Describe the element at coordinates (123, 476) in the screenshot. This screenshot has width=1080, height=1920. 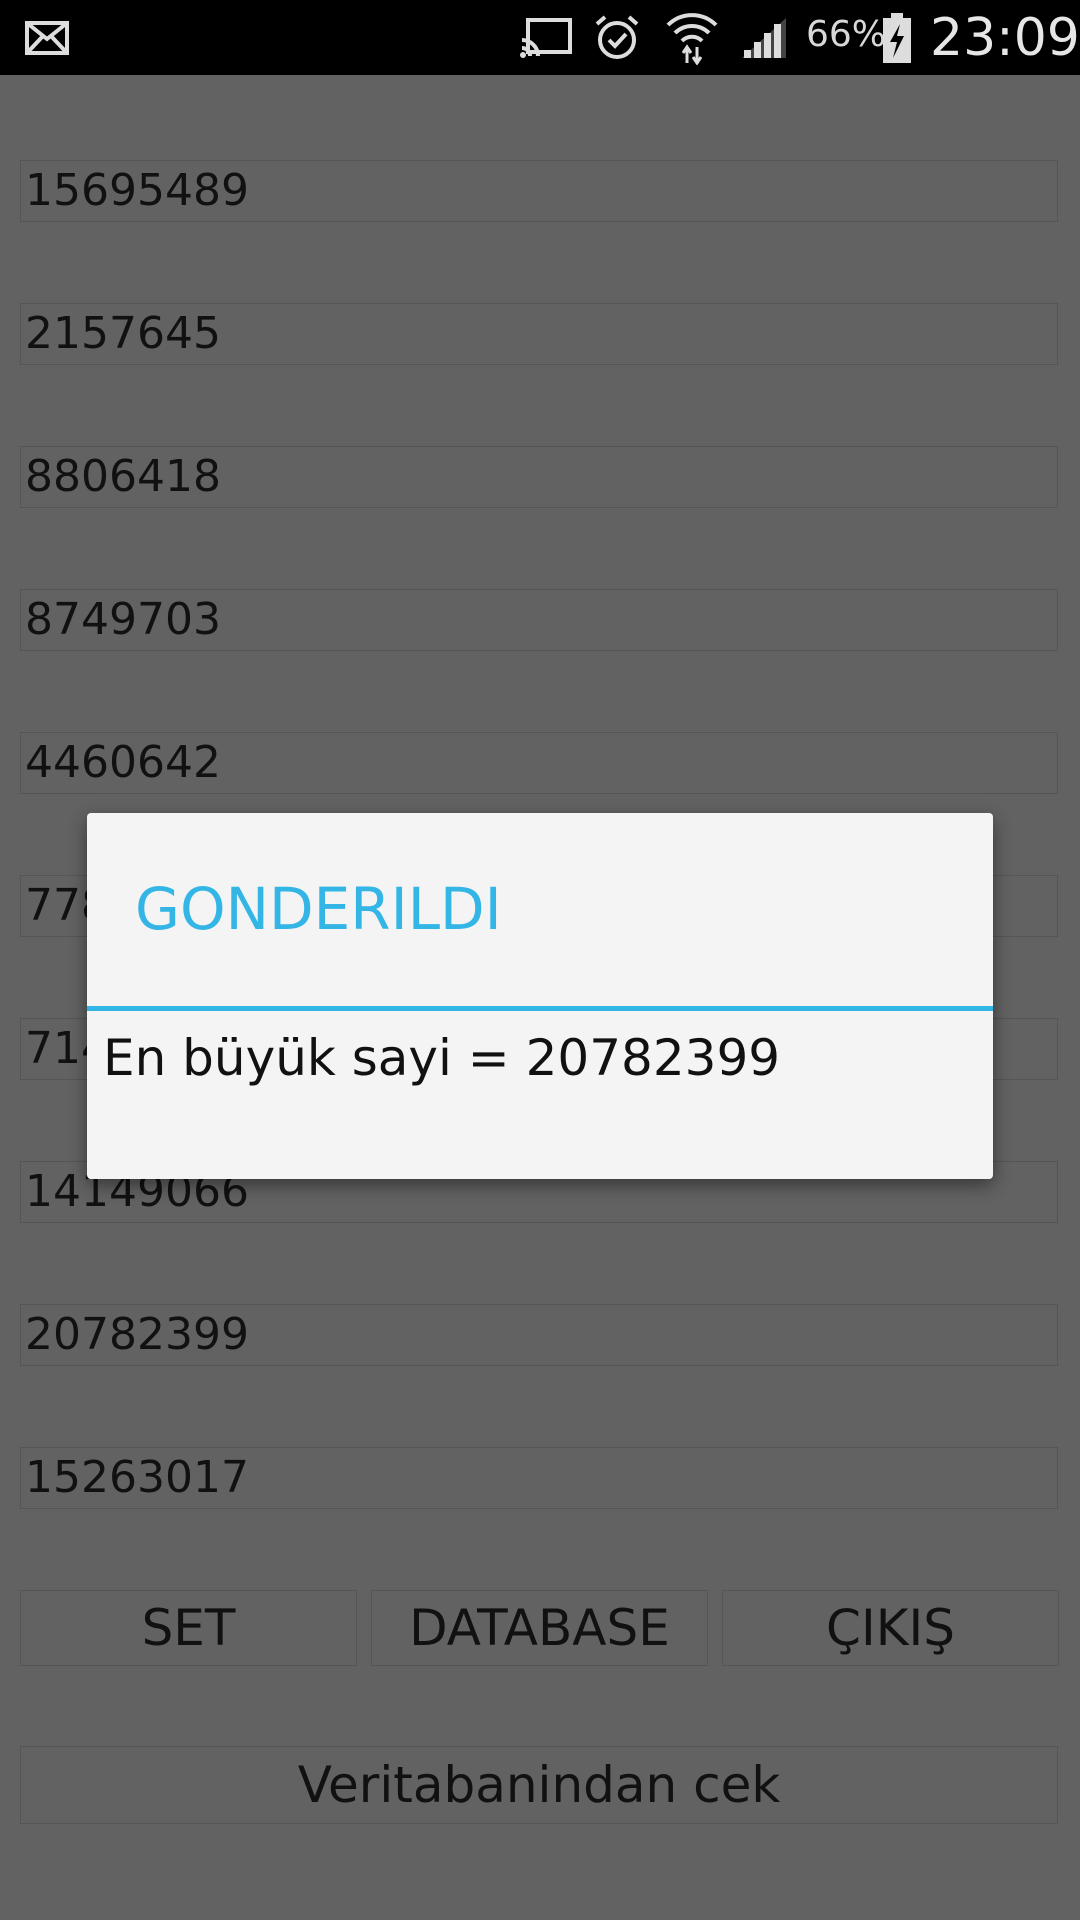
I see `number-field-value: 8806418` at that location.